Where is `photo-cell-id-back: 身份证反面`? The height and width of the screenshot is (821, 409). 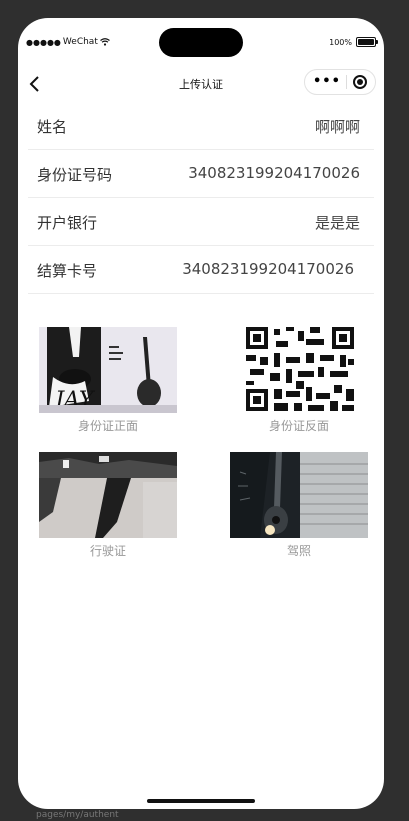 photo-cell-id-back: 身份证反面 is located at coordinates (299, 380).